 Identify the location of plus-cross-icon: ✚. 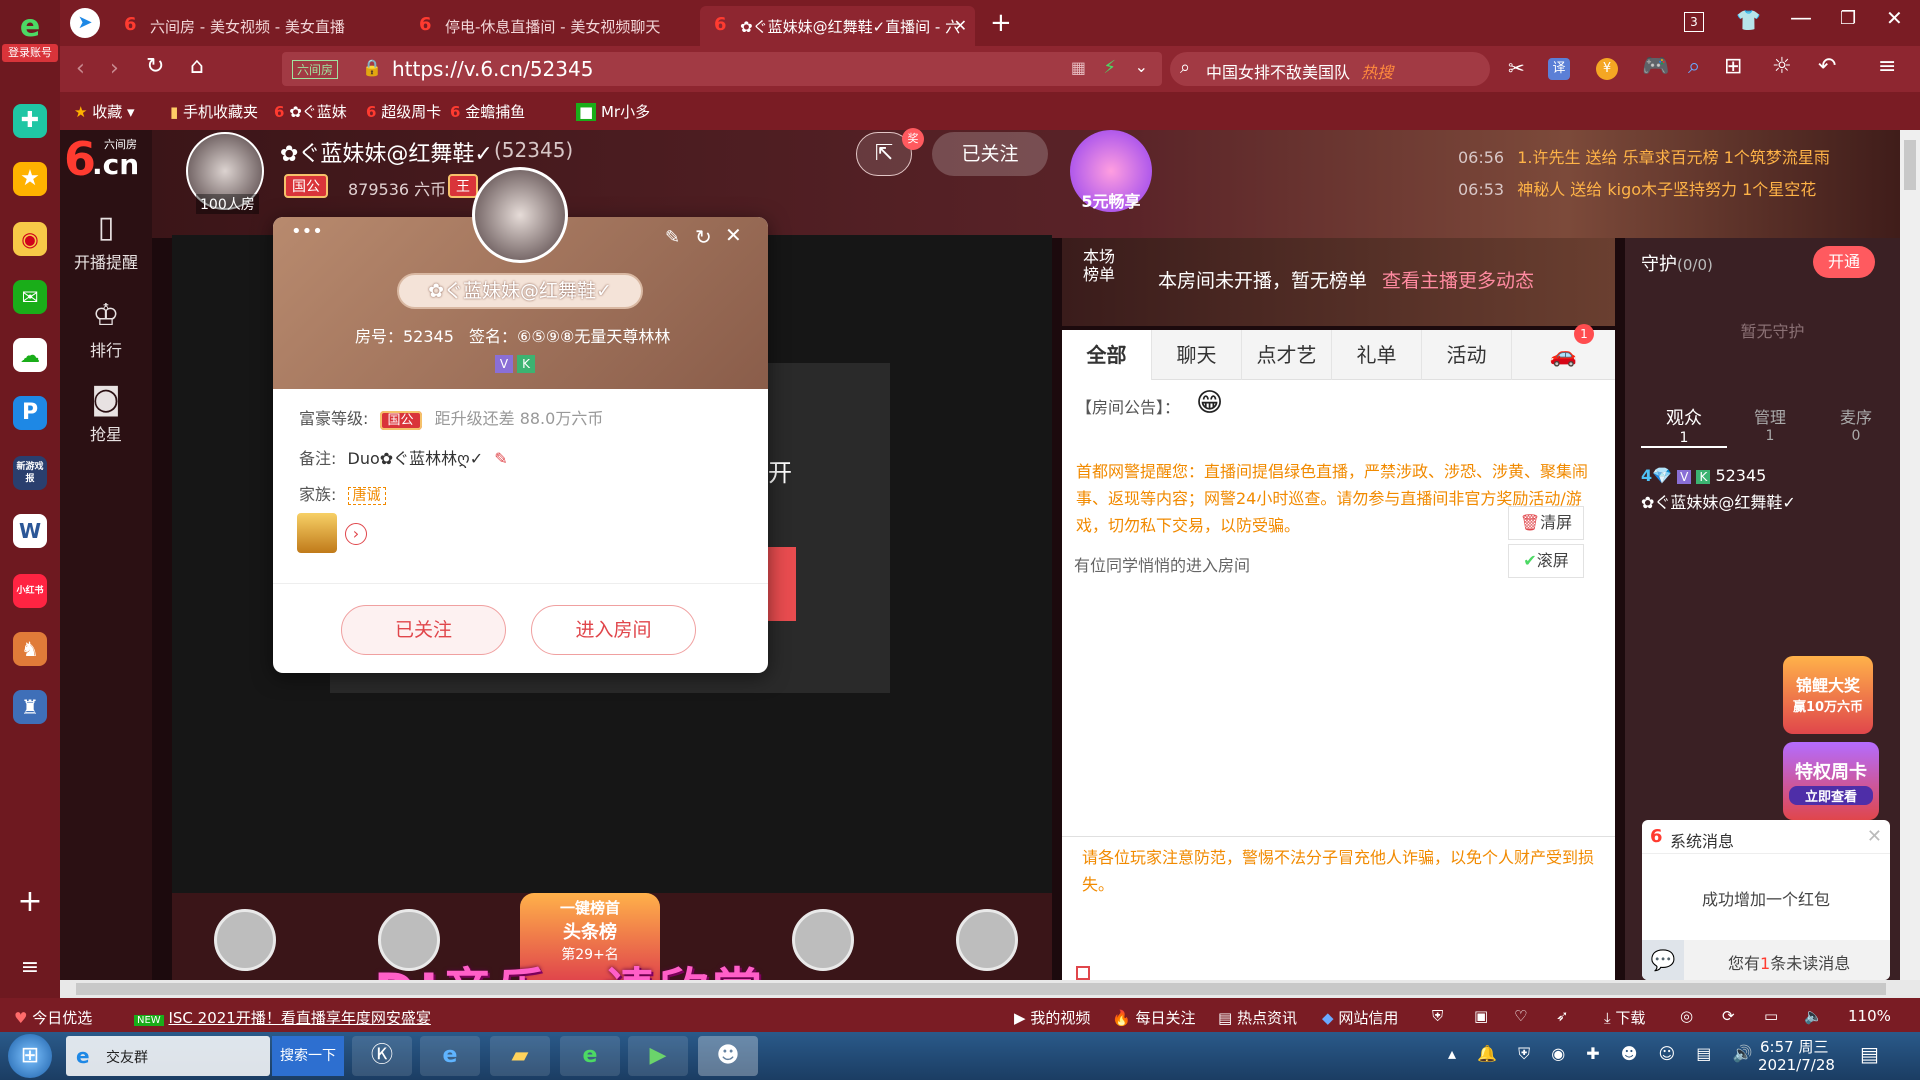
(30, 121).